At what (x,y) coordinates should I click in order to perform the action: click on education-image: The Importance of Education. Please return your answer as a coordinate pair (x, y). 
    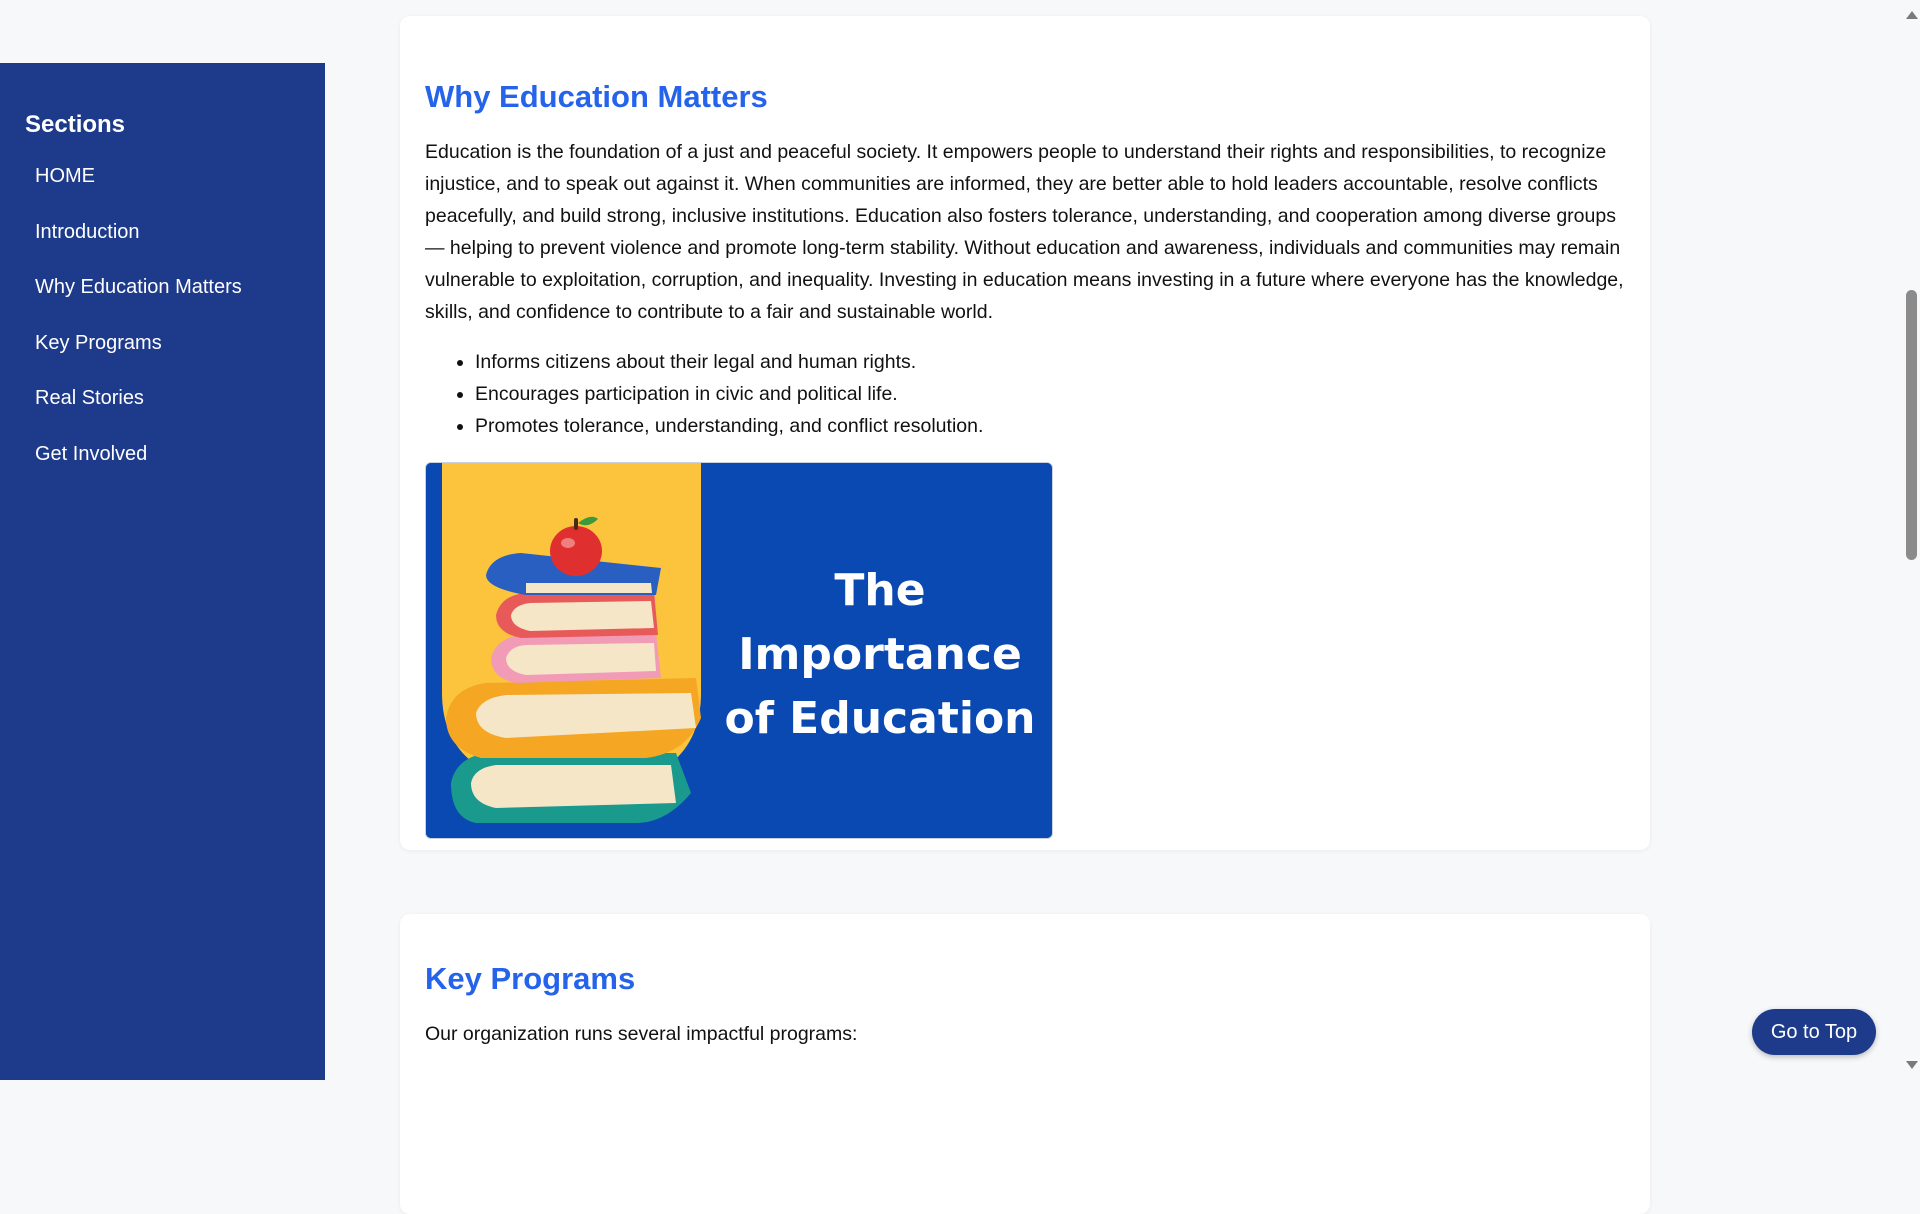
    Looking at the image, I should click on (739, 650).